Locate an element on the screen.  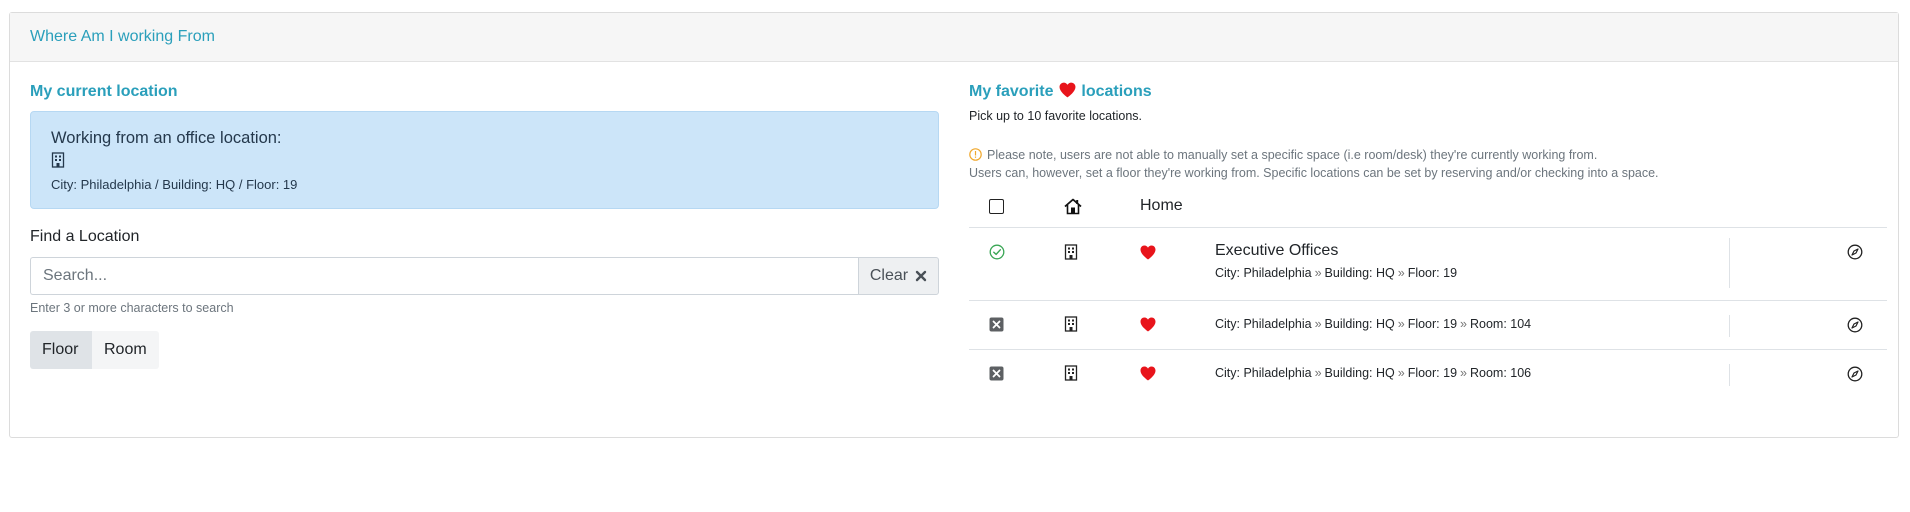
select-all-checkbox is located at coordinates (996, 206).